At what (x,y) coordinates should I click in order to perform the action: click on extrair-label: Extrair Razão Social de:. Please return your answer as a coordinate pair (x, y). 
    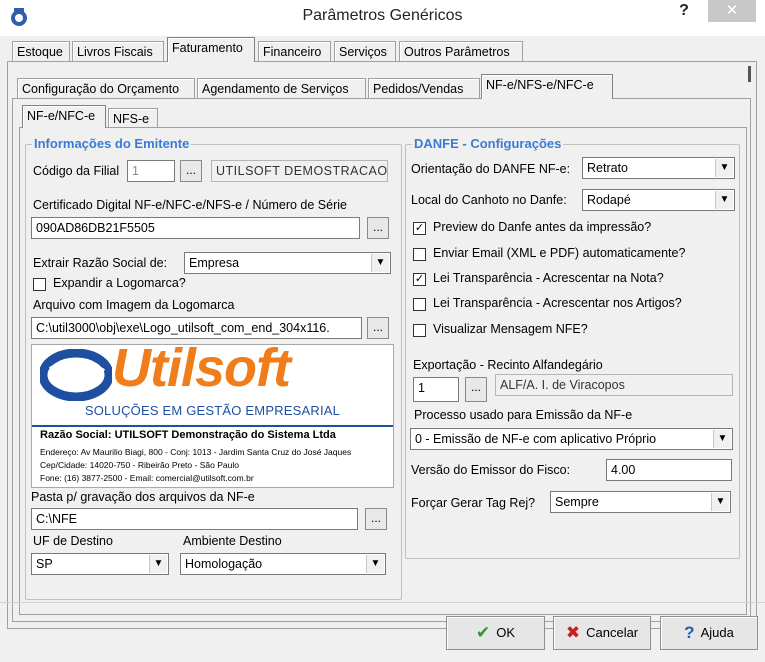
    Looking at the image, I should click on (100, 263).